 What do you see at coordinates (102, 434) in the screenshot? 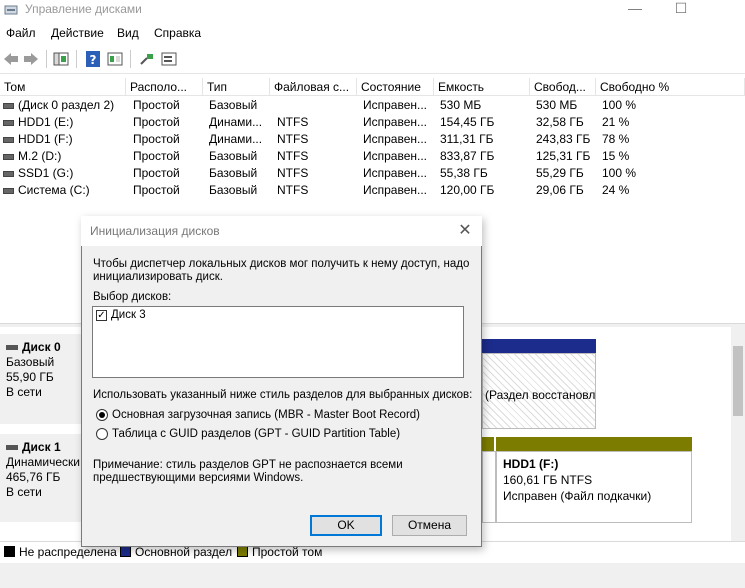
I see `gpt-radio` at bounding box center [102, 434].